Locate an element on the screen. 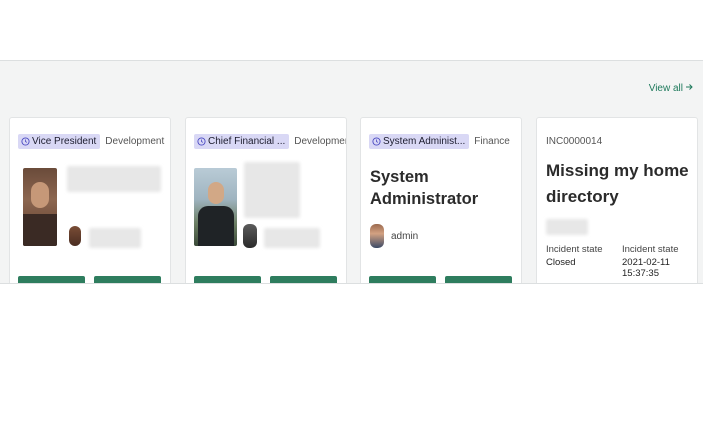  field-value: Closed is located at coordinates (561, 262).